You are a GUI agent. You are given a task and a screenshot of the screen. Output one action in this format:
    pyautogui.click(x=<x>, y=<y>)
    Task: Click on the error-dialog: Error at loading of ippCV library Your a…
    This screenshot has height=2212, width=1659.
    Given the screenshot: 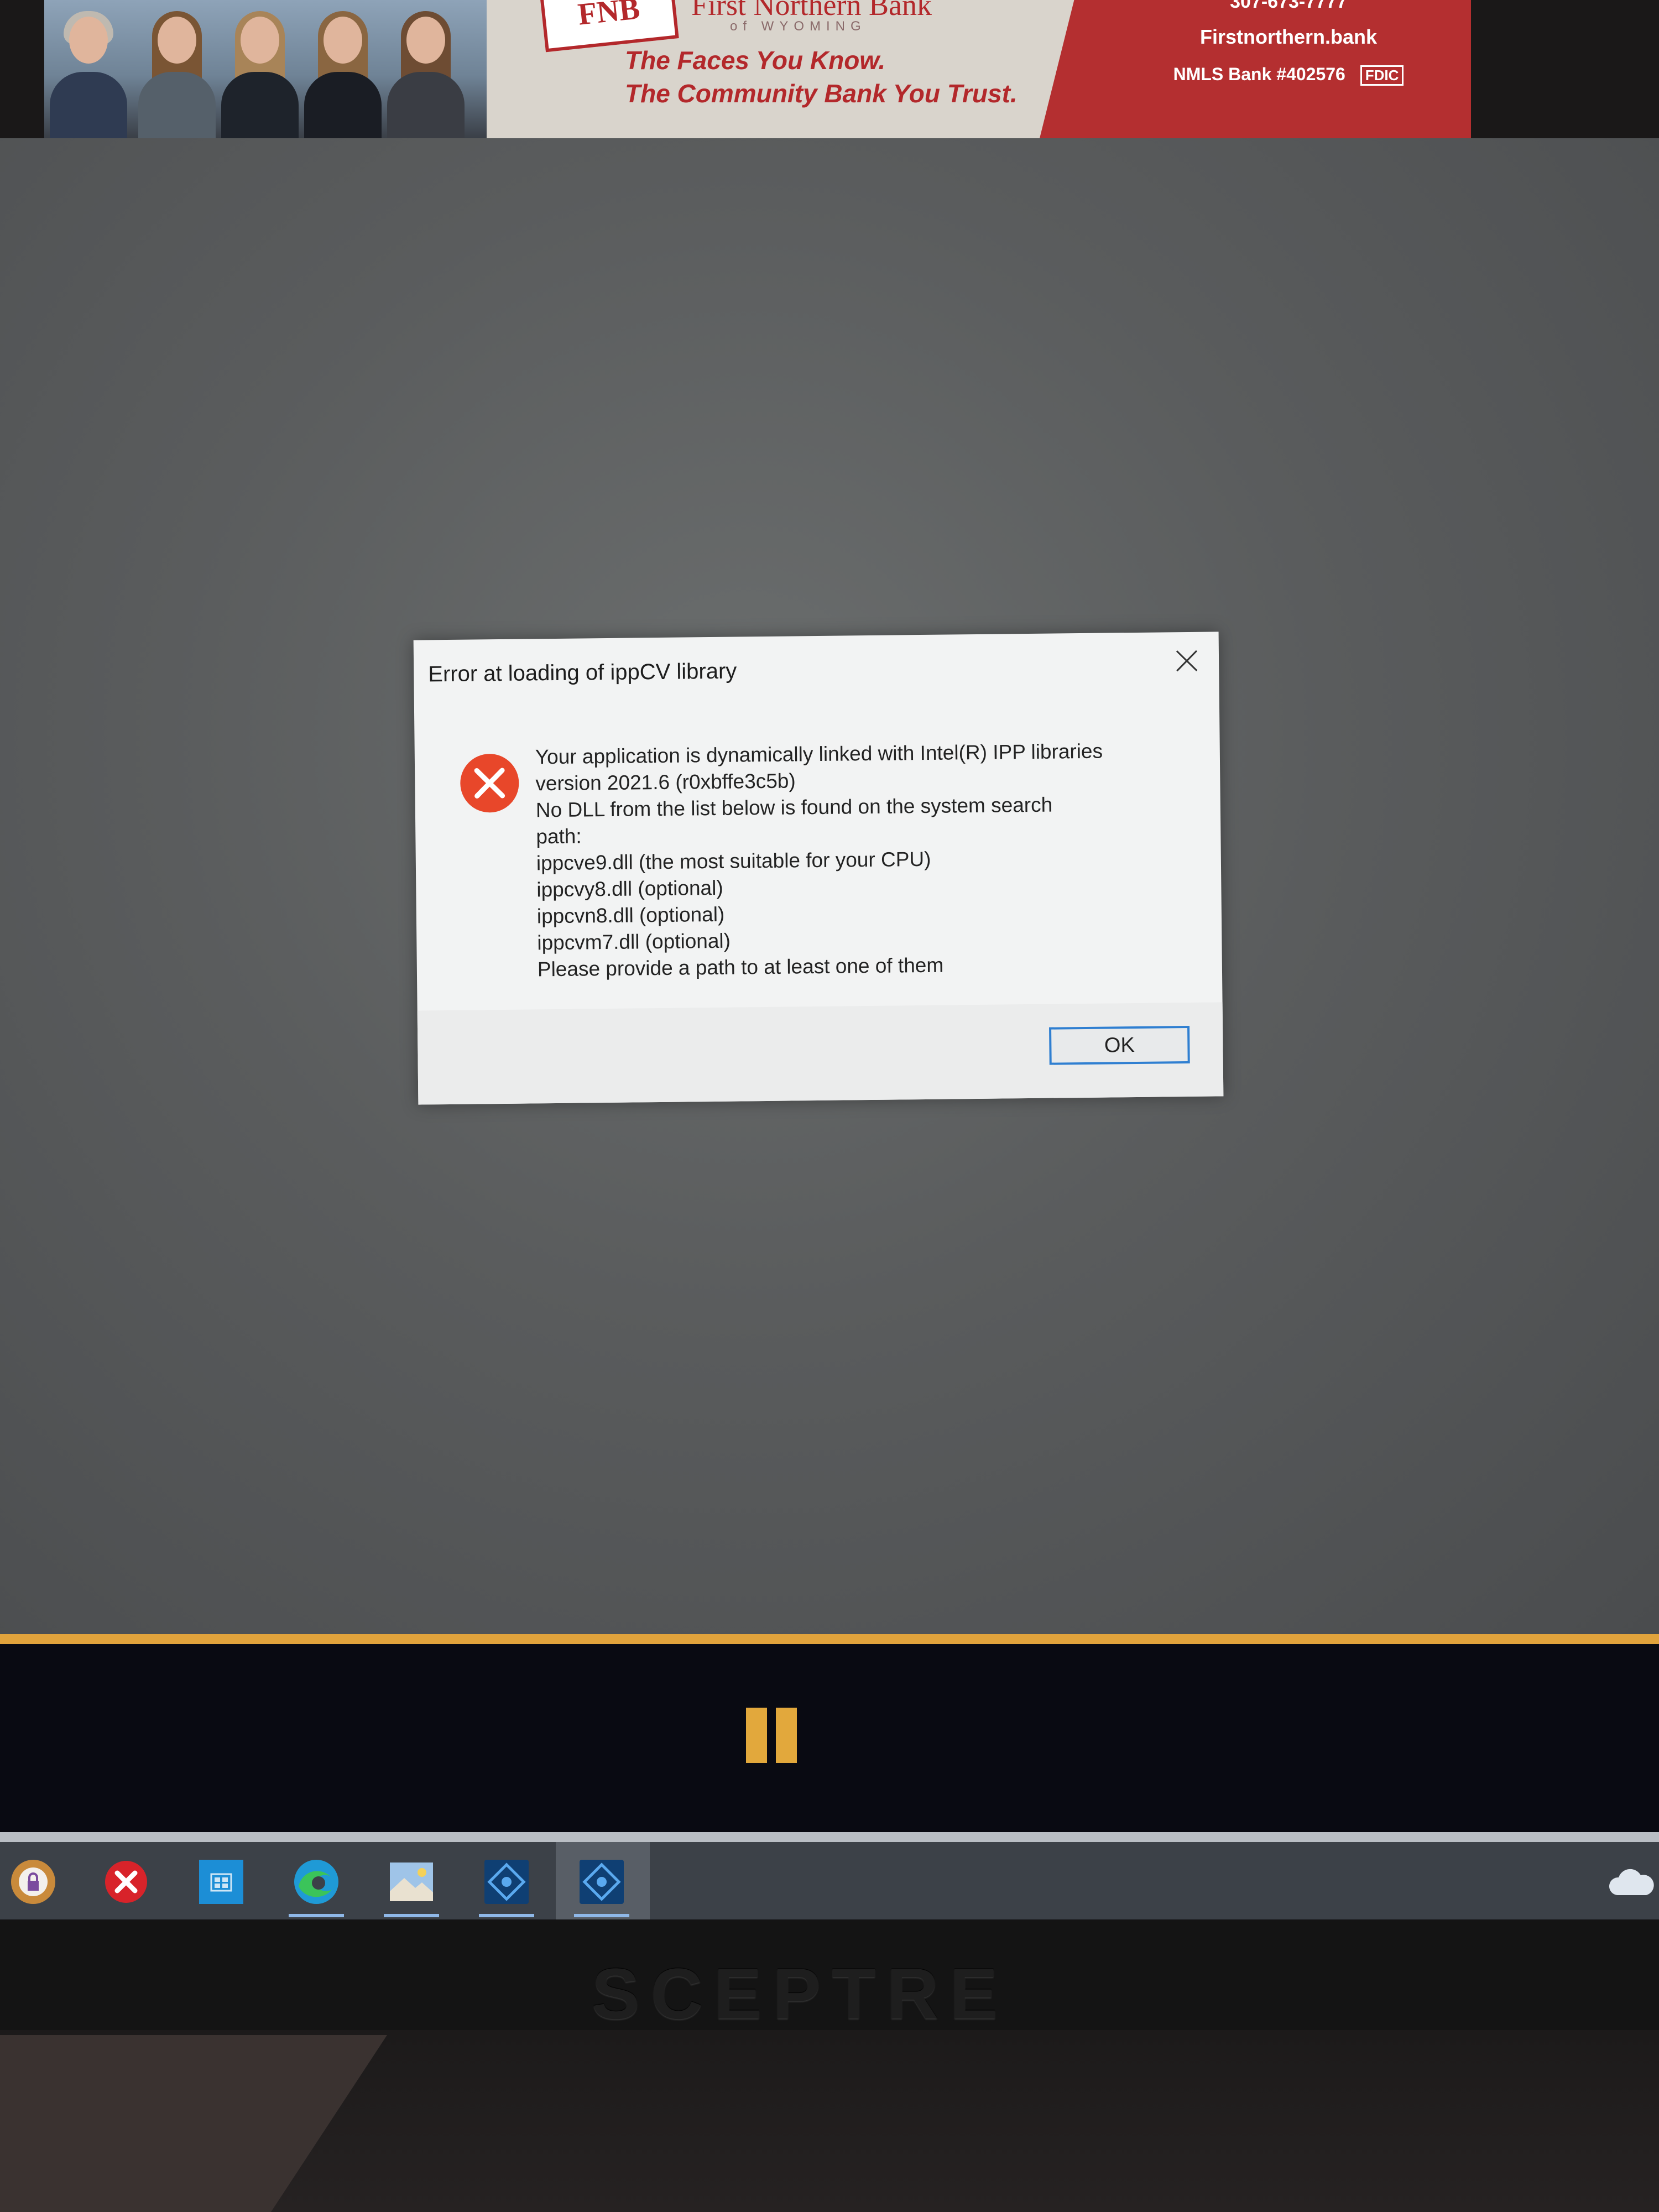 What is the action you would take?
    pyautogui.click(x=819, y=868)
    